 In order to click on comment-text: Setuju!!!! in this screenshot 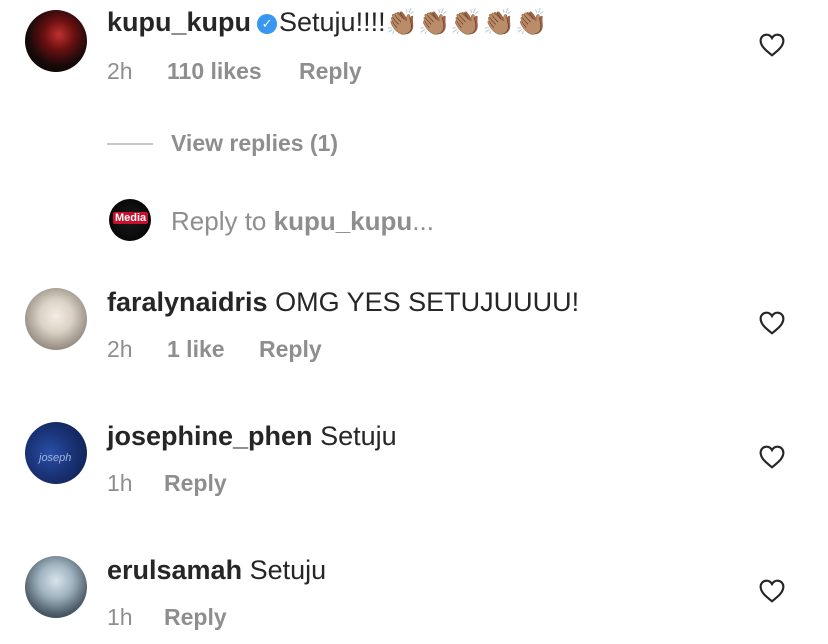, I will do `click(332, 22)`.